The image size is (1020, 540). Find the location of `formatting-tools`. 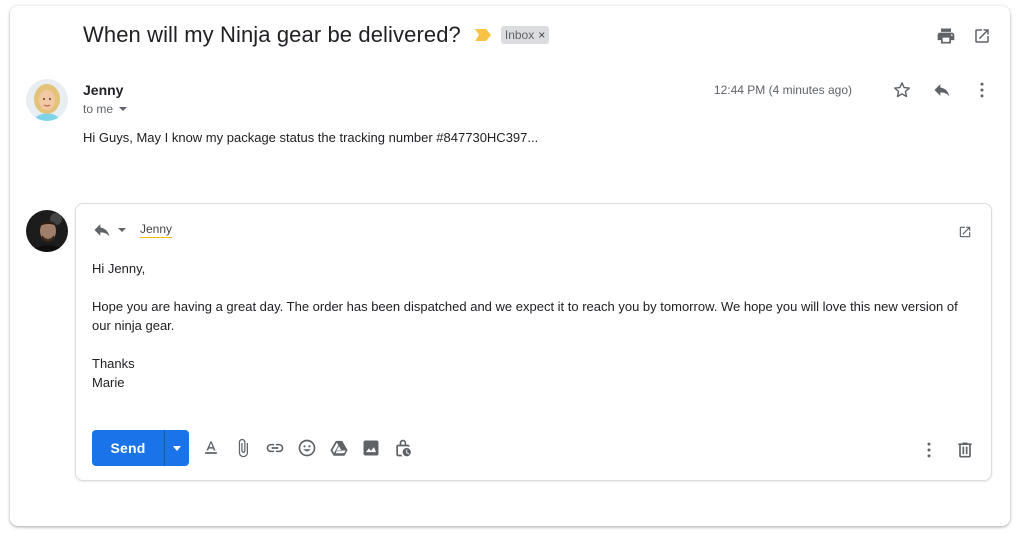

formatting-tools is located at coordinates (307, 448).